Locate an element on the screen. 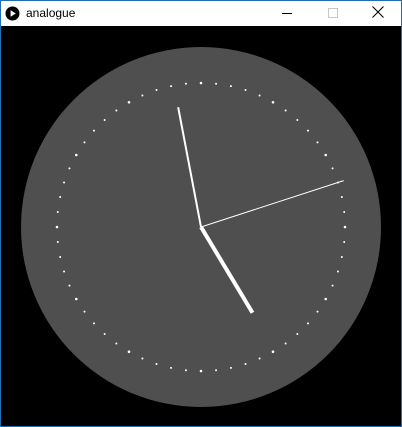 This screenshot has width=402, height=427. window-title: analogue is located at coordinates (51, 13).